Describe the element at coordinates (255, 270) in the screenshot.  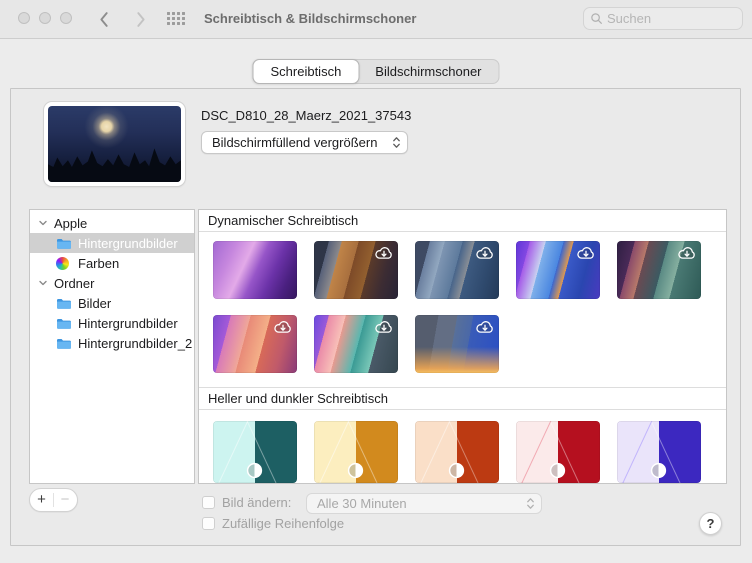
I see `wallpaper-thumbnail-monterey` at that location.